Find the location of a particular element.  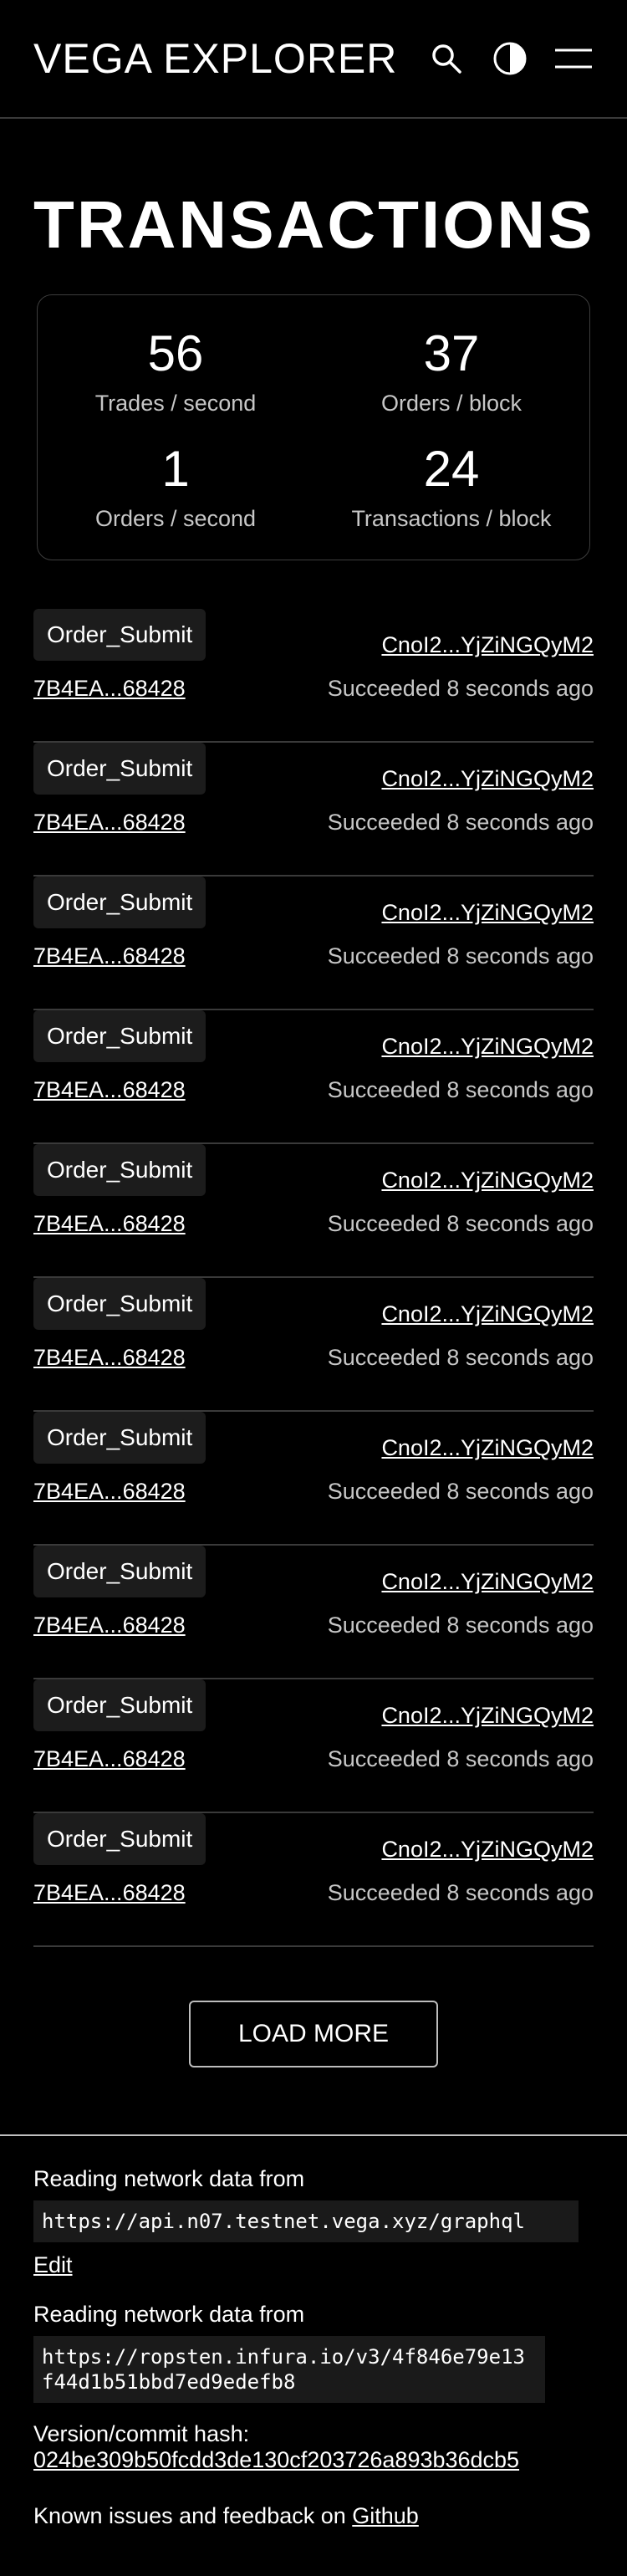

theme-toggle-icon is located at coordinates (510, 58).